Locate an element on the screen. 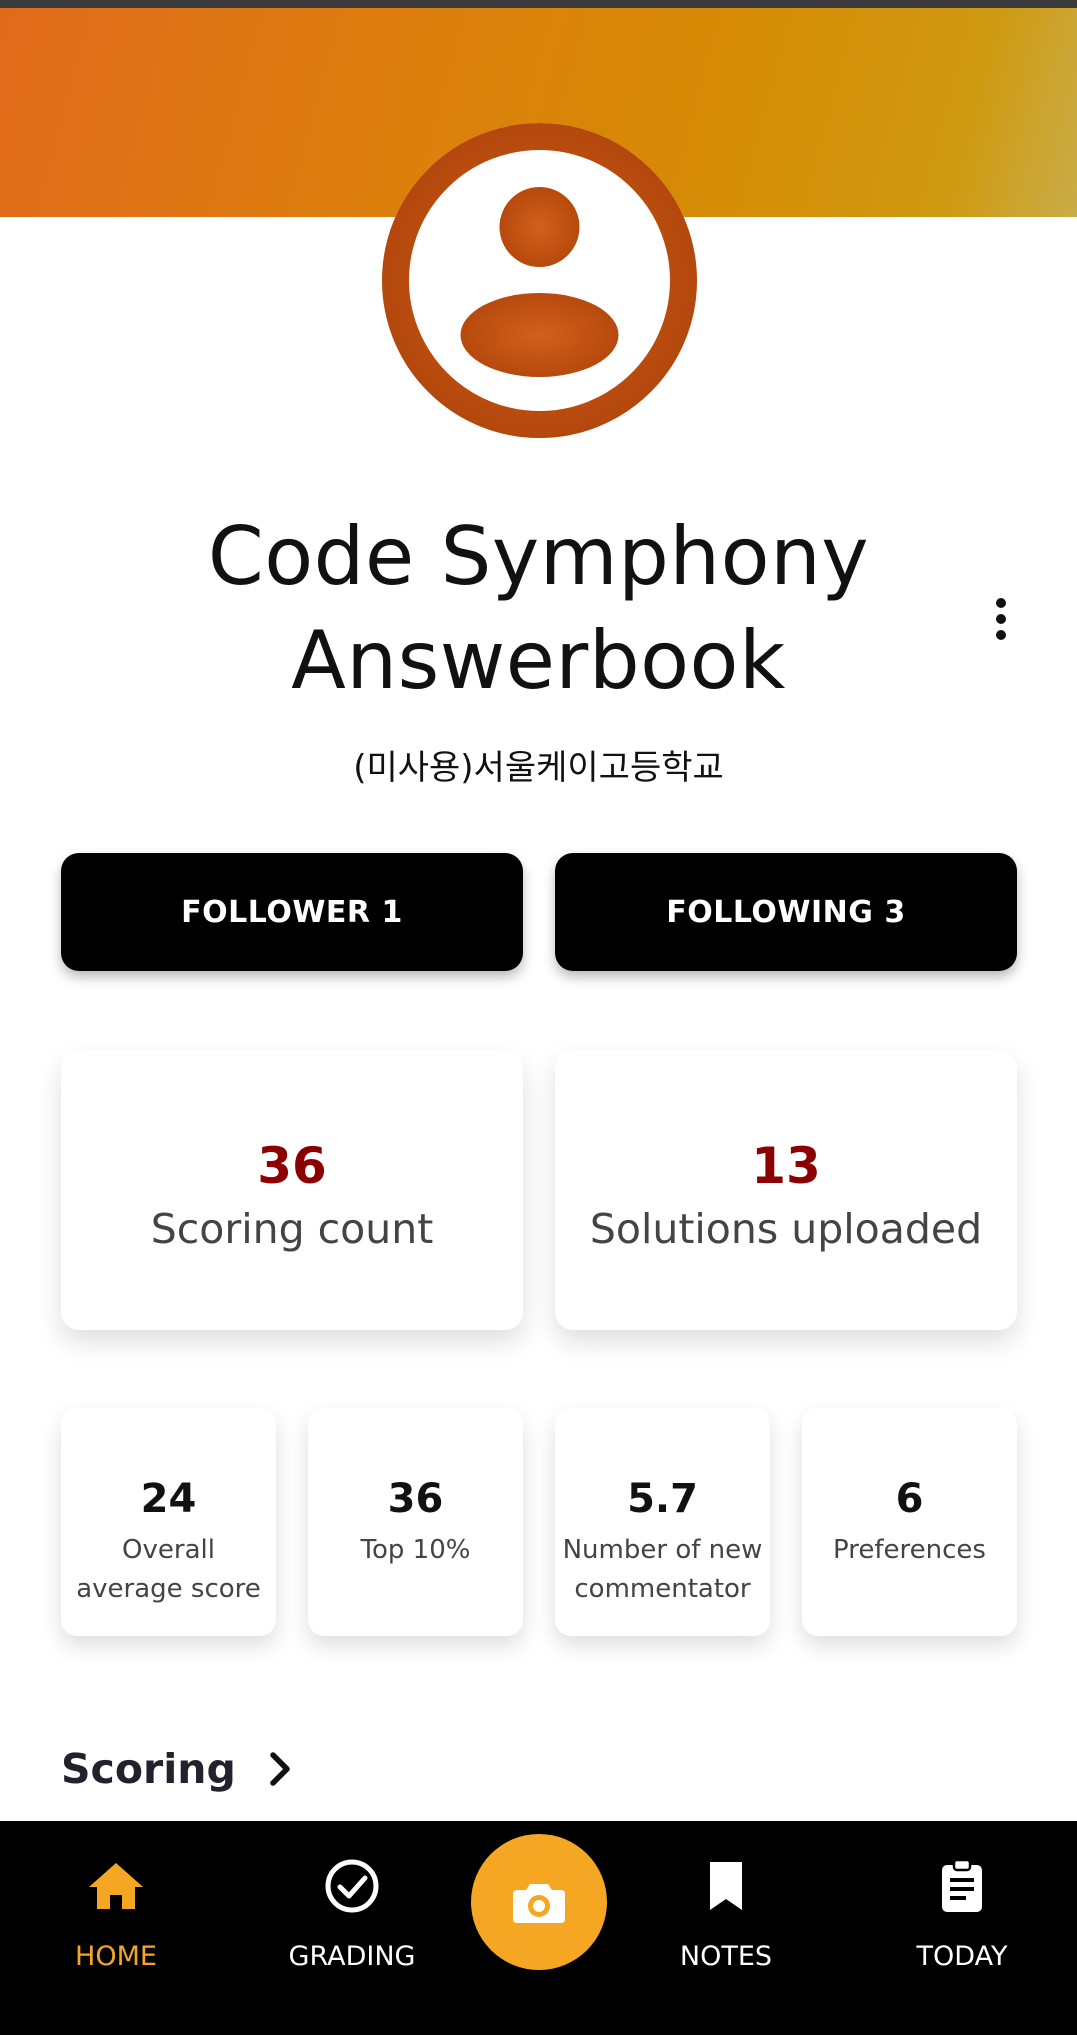  check-circle-icon is located at coordinates (352, 1886).